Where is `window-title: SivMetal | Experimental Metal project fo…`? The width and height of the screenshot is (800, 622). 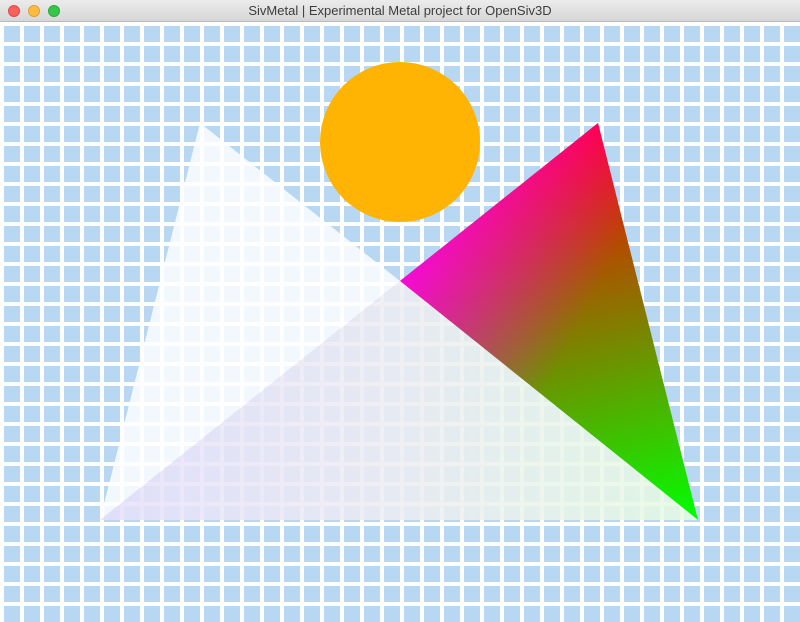 window-title: SivMetal | Experimental Metal project fo… is located at coordinates (400, 10).